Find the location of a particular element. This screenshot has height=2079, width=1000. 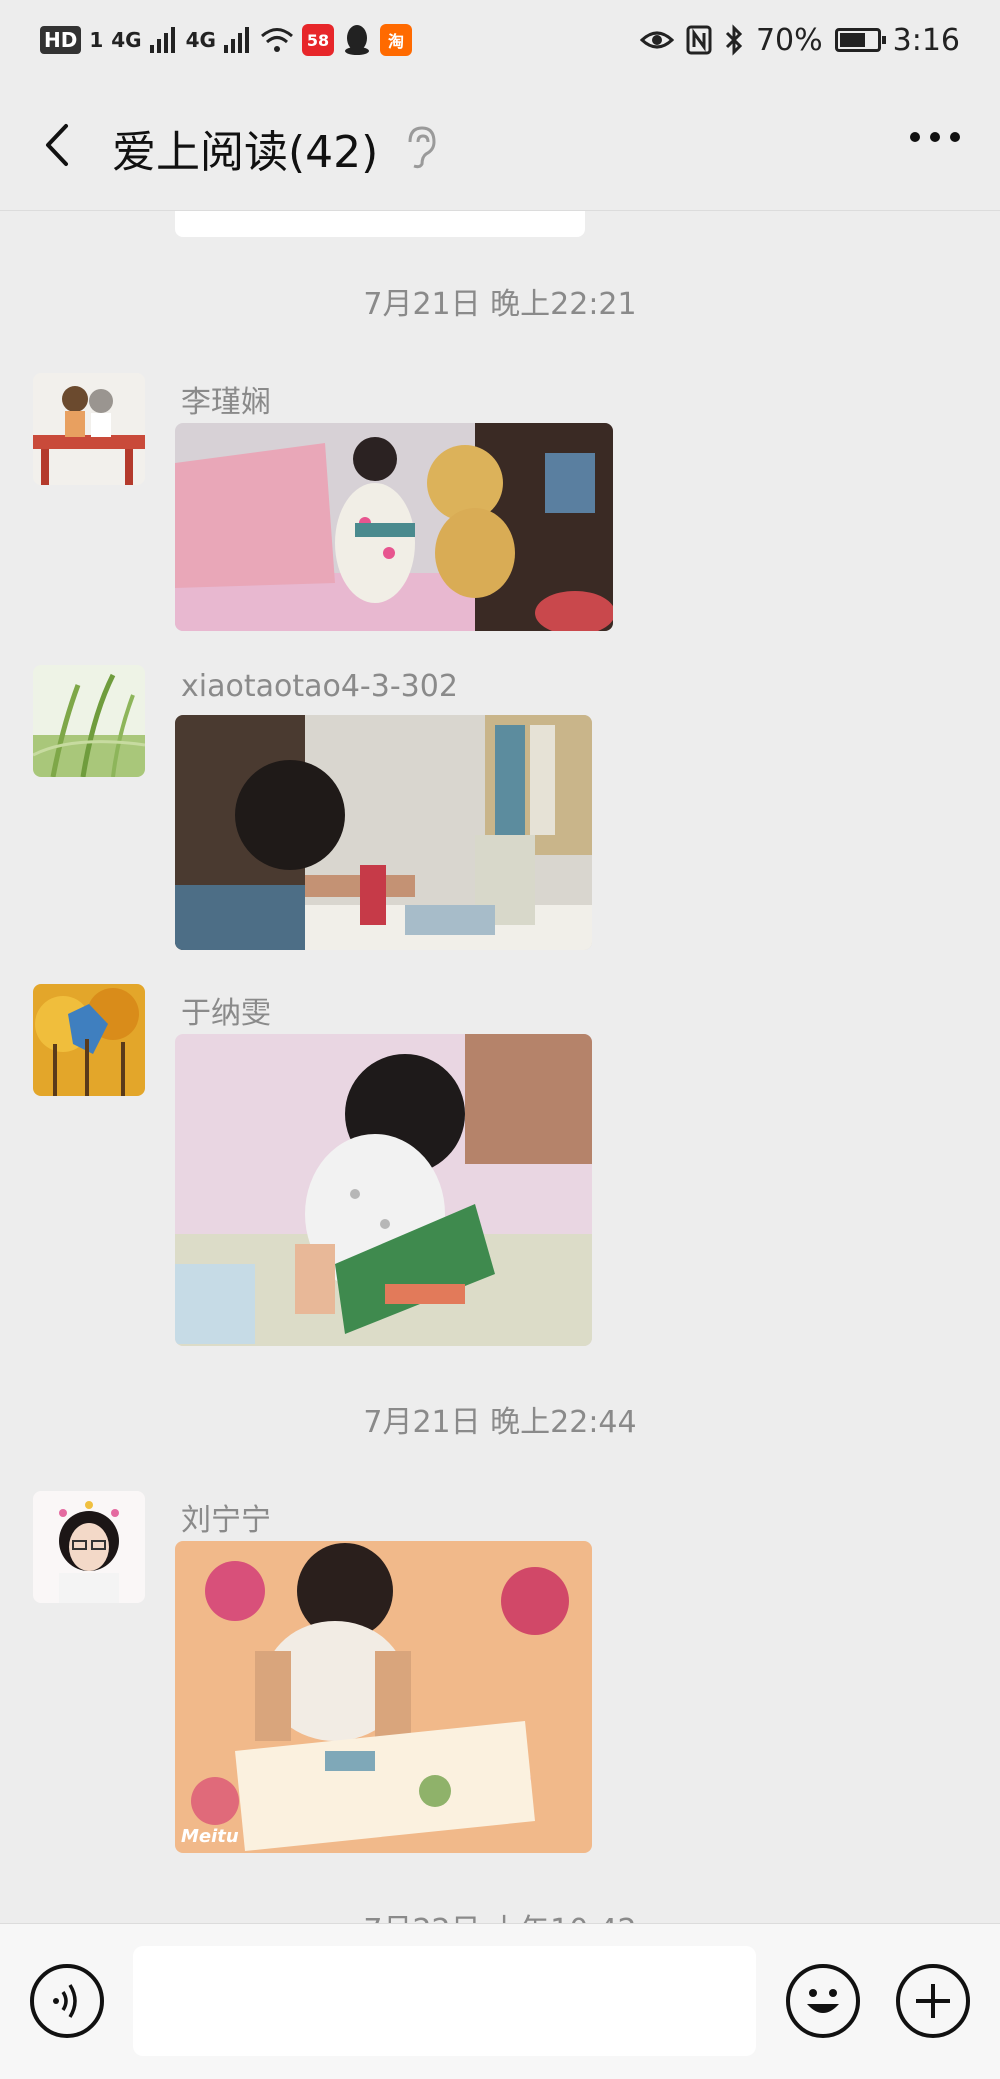

chat-input-bar is located at coordinates (500, 2001).